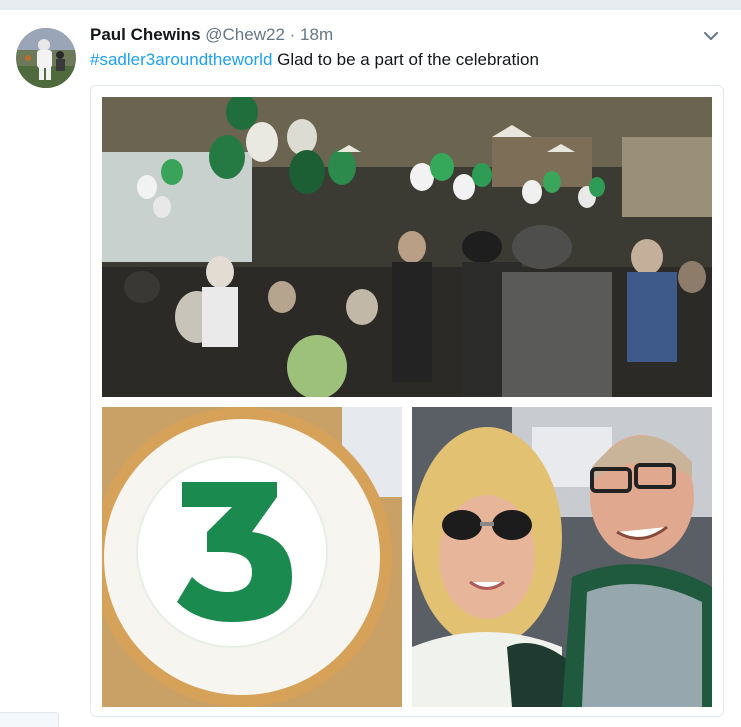 The image size is (741, 727). I want to click on tweet-timestamp: 18m, so click(316, 34).